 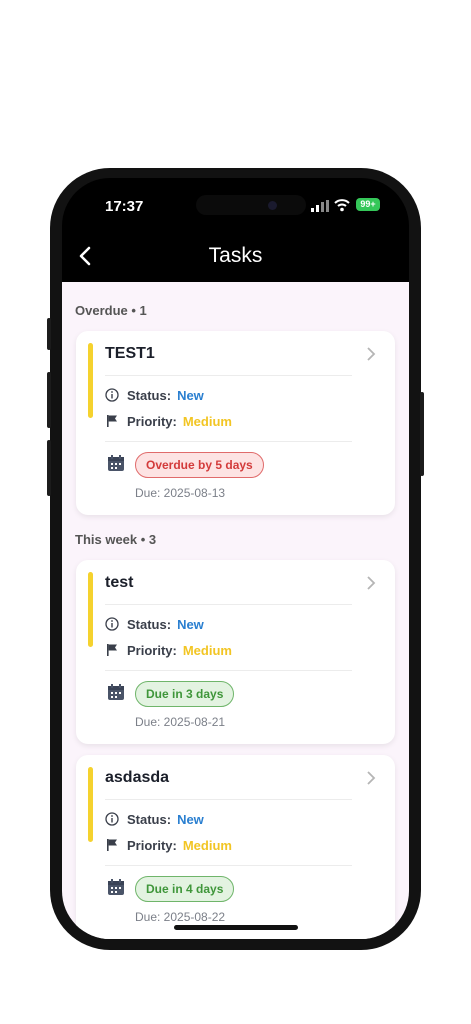 What do you see at coordinates (49, 334) in the screenshot?
I see `action-button` at bounding box center [49, 334].